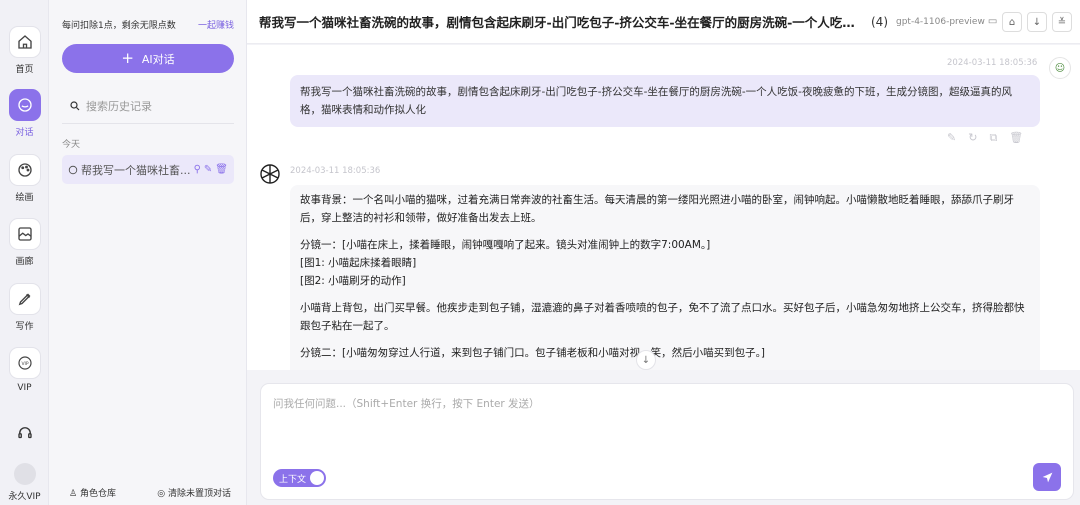  Describe the element at coordinates (24, 234) in the screenshot. I see `gallery-icon` at that location.